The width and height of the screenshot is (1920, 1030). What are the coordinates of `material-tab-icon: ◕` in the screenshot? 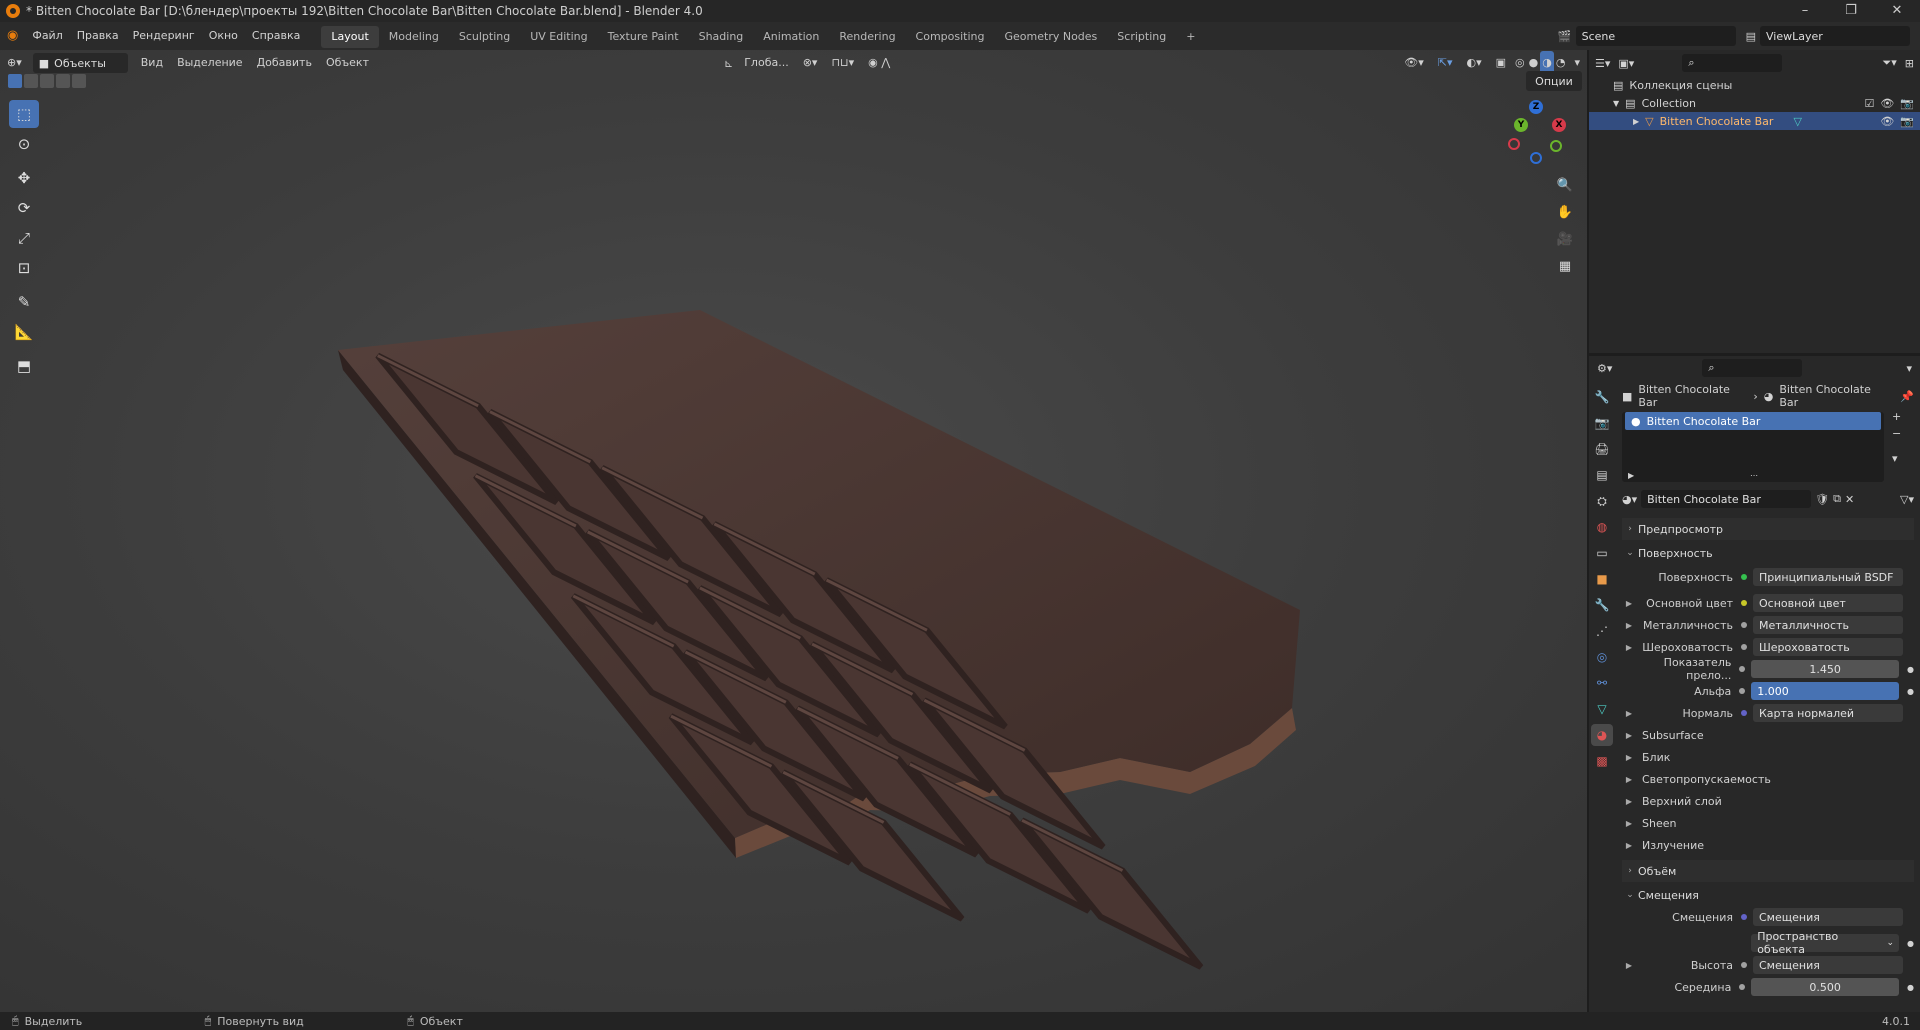 It's located at (1602, 735).